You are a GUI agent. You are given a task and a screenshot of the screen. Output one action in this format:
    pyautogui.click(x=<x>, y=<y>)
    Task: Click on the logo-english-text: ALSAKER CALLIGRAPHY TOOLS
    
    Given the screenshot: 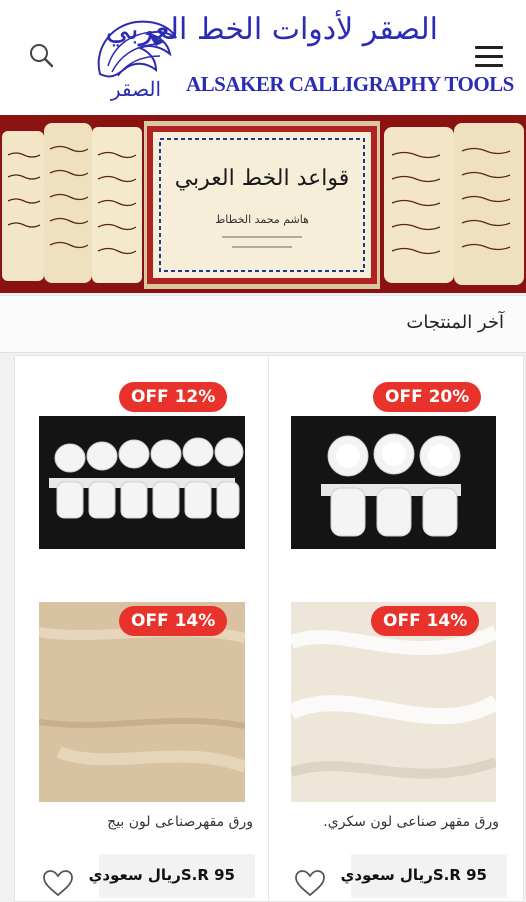 What is the action you would take?
    pyautogui.click(x=350, y=84)
    